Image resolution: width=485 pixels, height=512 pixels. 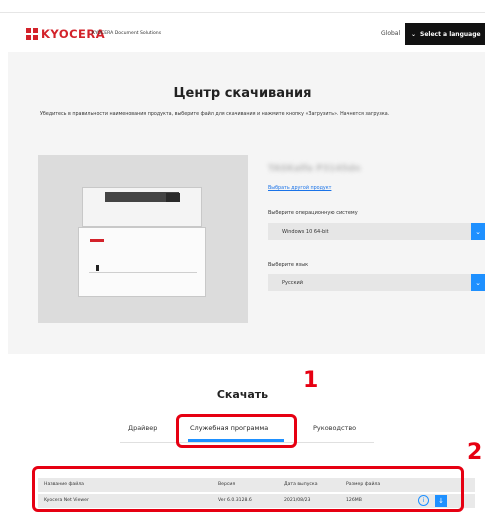 What do you see at coordinates (142, 428) in the screenshot?
I see `tab-driver: Драйвер` at bounding box center [142, 428].